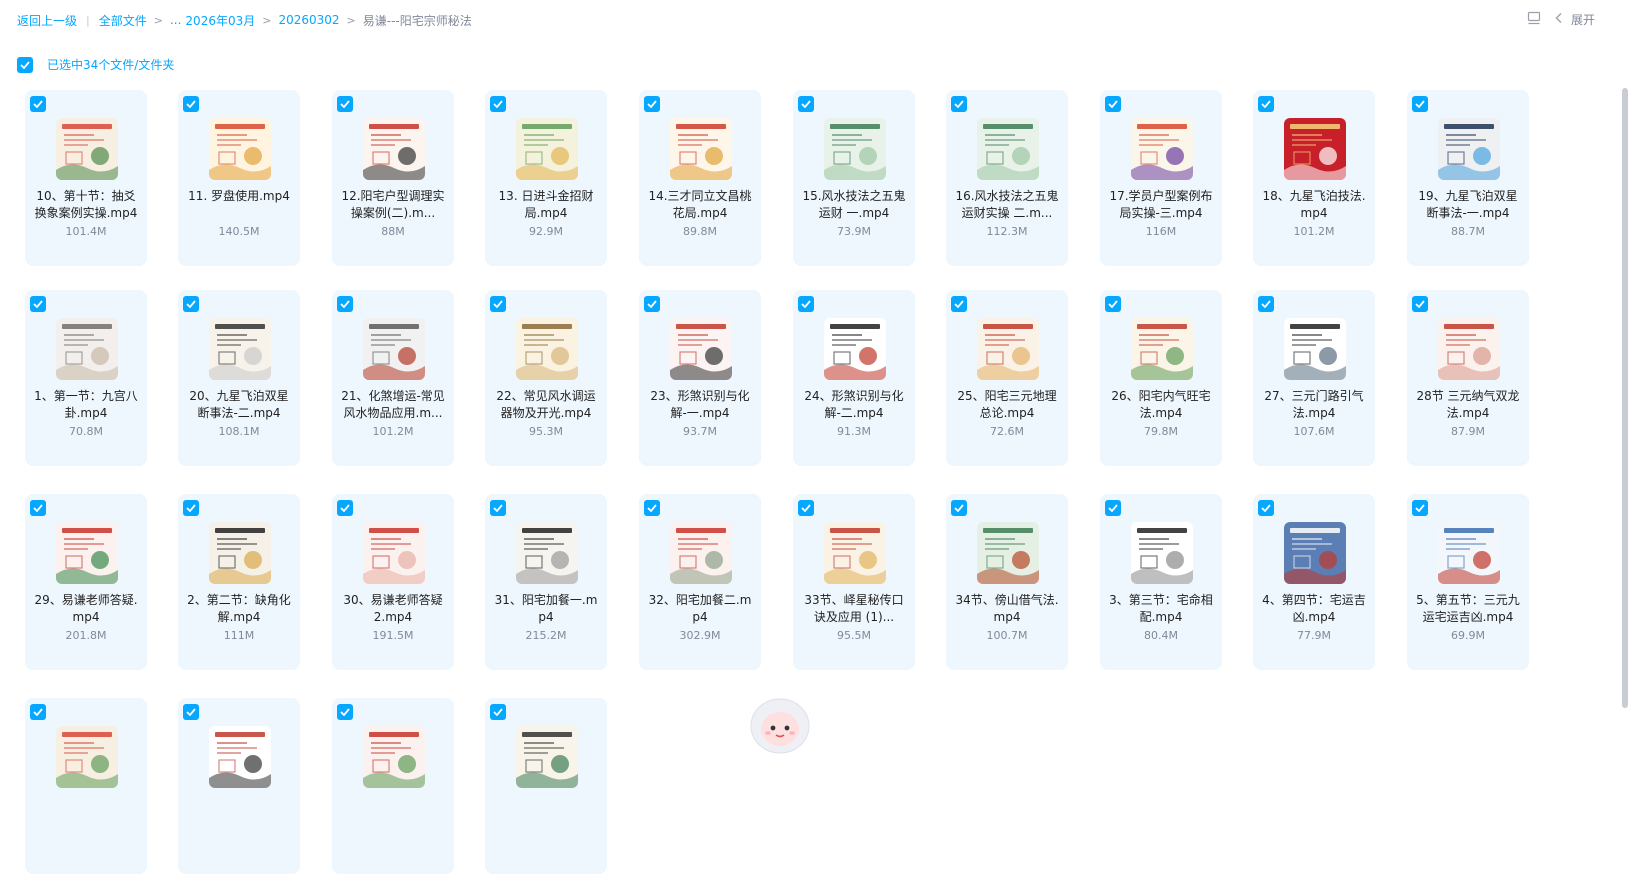 The height and width of the screenshot is (874, 1633). Describe the element at coordinates (854, 178) in the screenshot. I see `file-card: 15.风水技法之五鬼运财 一.mp4 73.9M` at that location.